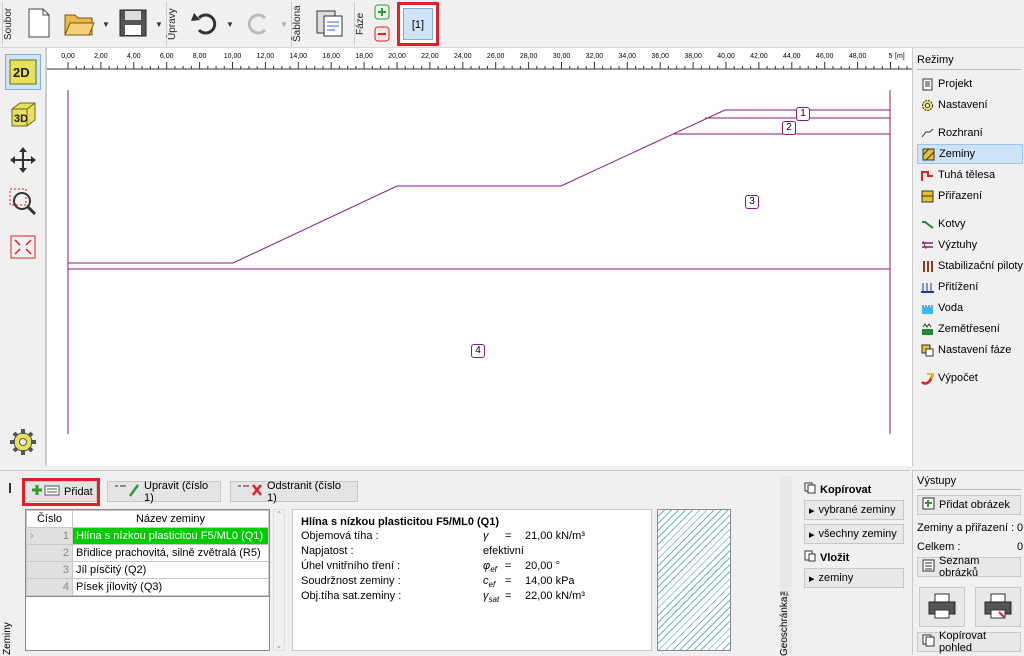  I want to click on copy-all-soils-button: ▸ všechny zeminy, so click(854, 534).